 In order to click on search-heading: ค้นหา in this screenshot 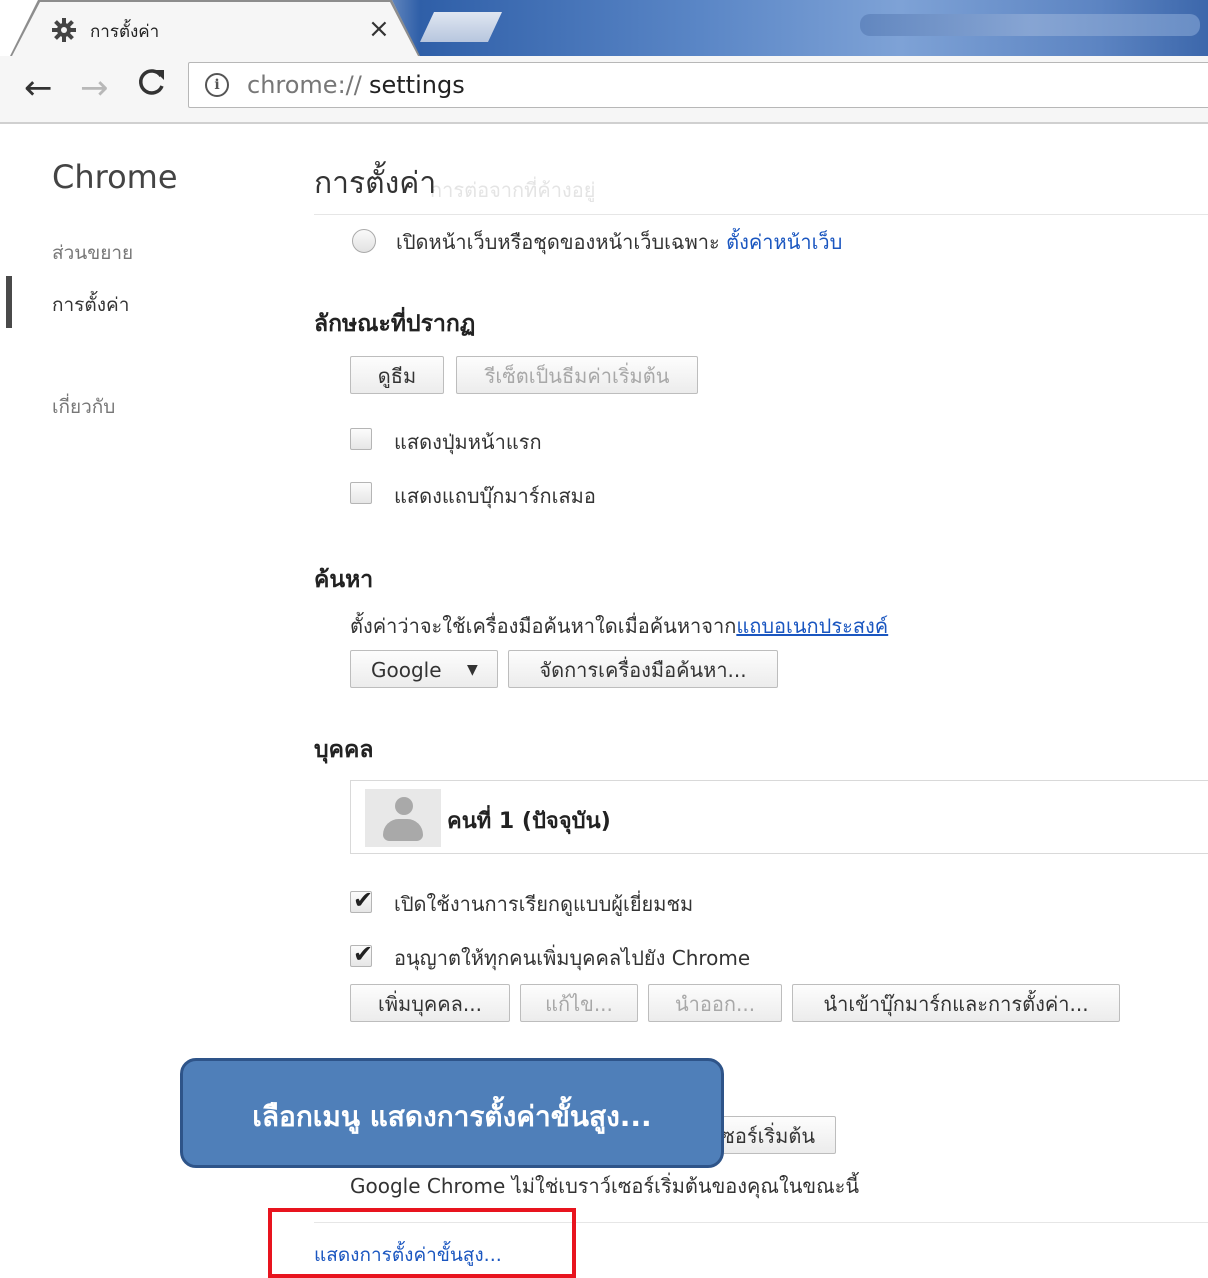, I will do `click(344, 580)`.